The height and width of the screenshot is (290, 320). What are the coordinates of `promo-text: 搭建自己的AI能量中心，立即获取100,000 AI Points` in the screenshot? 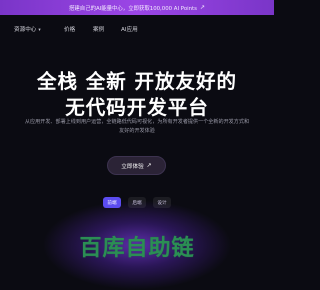 It's located at (133, 8).